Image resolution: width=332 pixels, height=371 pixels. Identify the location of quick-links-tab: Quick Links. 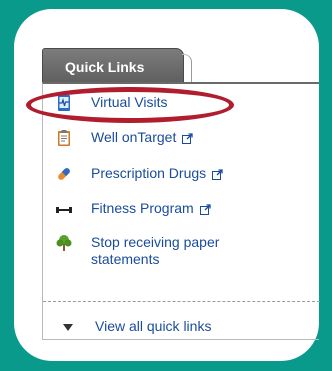
(113, 65).